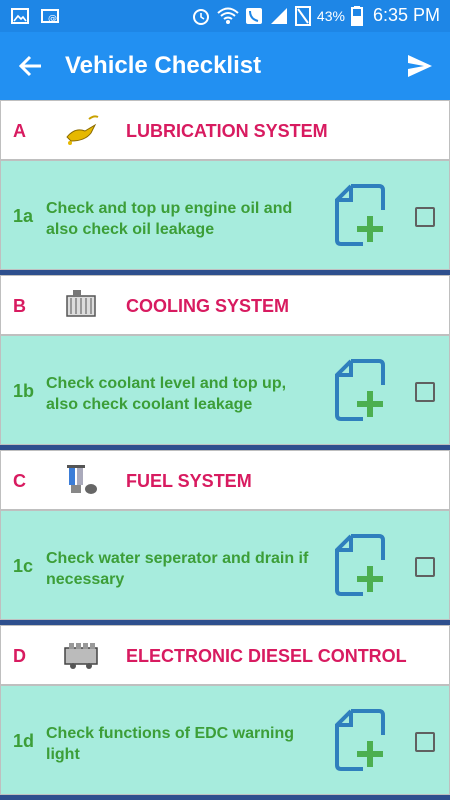 Image resolution: width=450 pixels, height=800 pixels. I want to click on signal-icon, so click(278, 15).